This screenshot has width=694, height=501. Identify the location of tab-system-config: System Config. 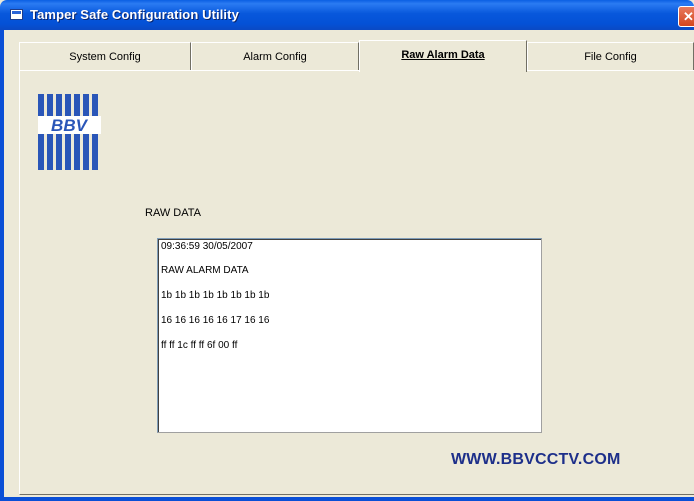
(105, 56).